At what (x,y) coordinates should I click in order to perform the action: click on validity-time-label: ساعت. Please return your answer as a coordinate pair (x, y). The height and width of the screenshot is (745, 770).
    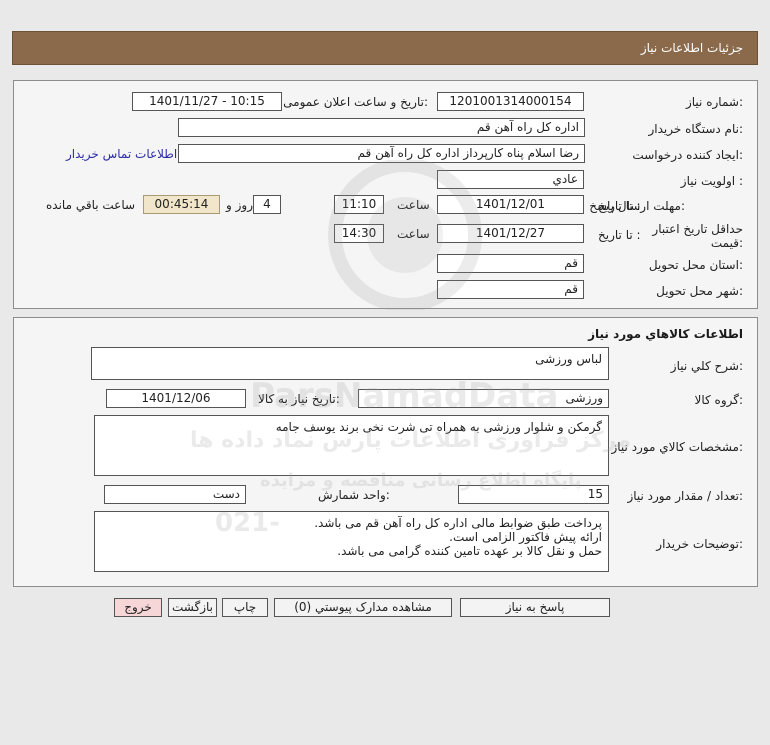
    Looking at the image, I should click on (413, 234).